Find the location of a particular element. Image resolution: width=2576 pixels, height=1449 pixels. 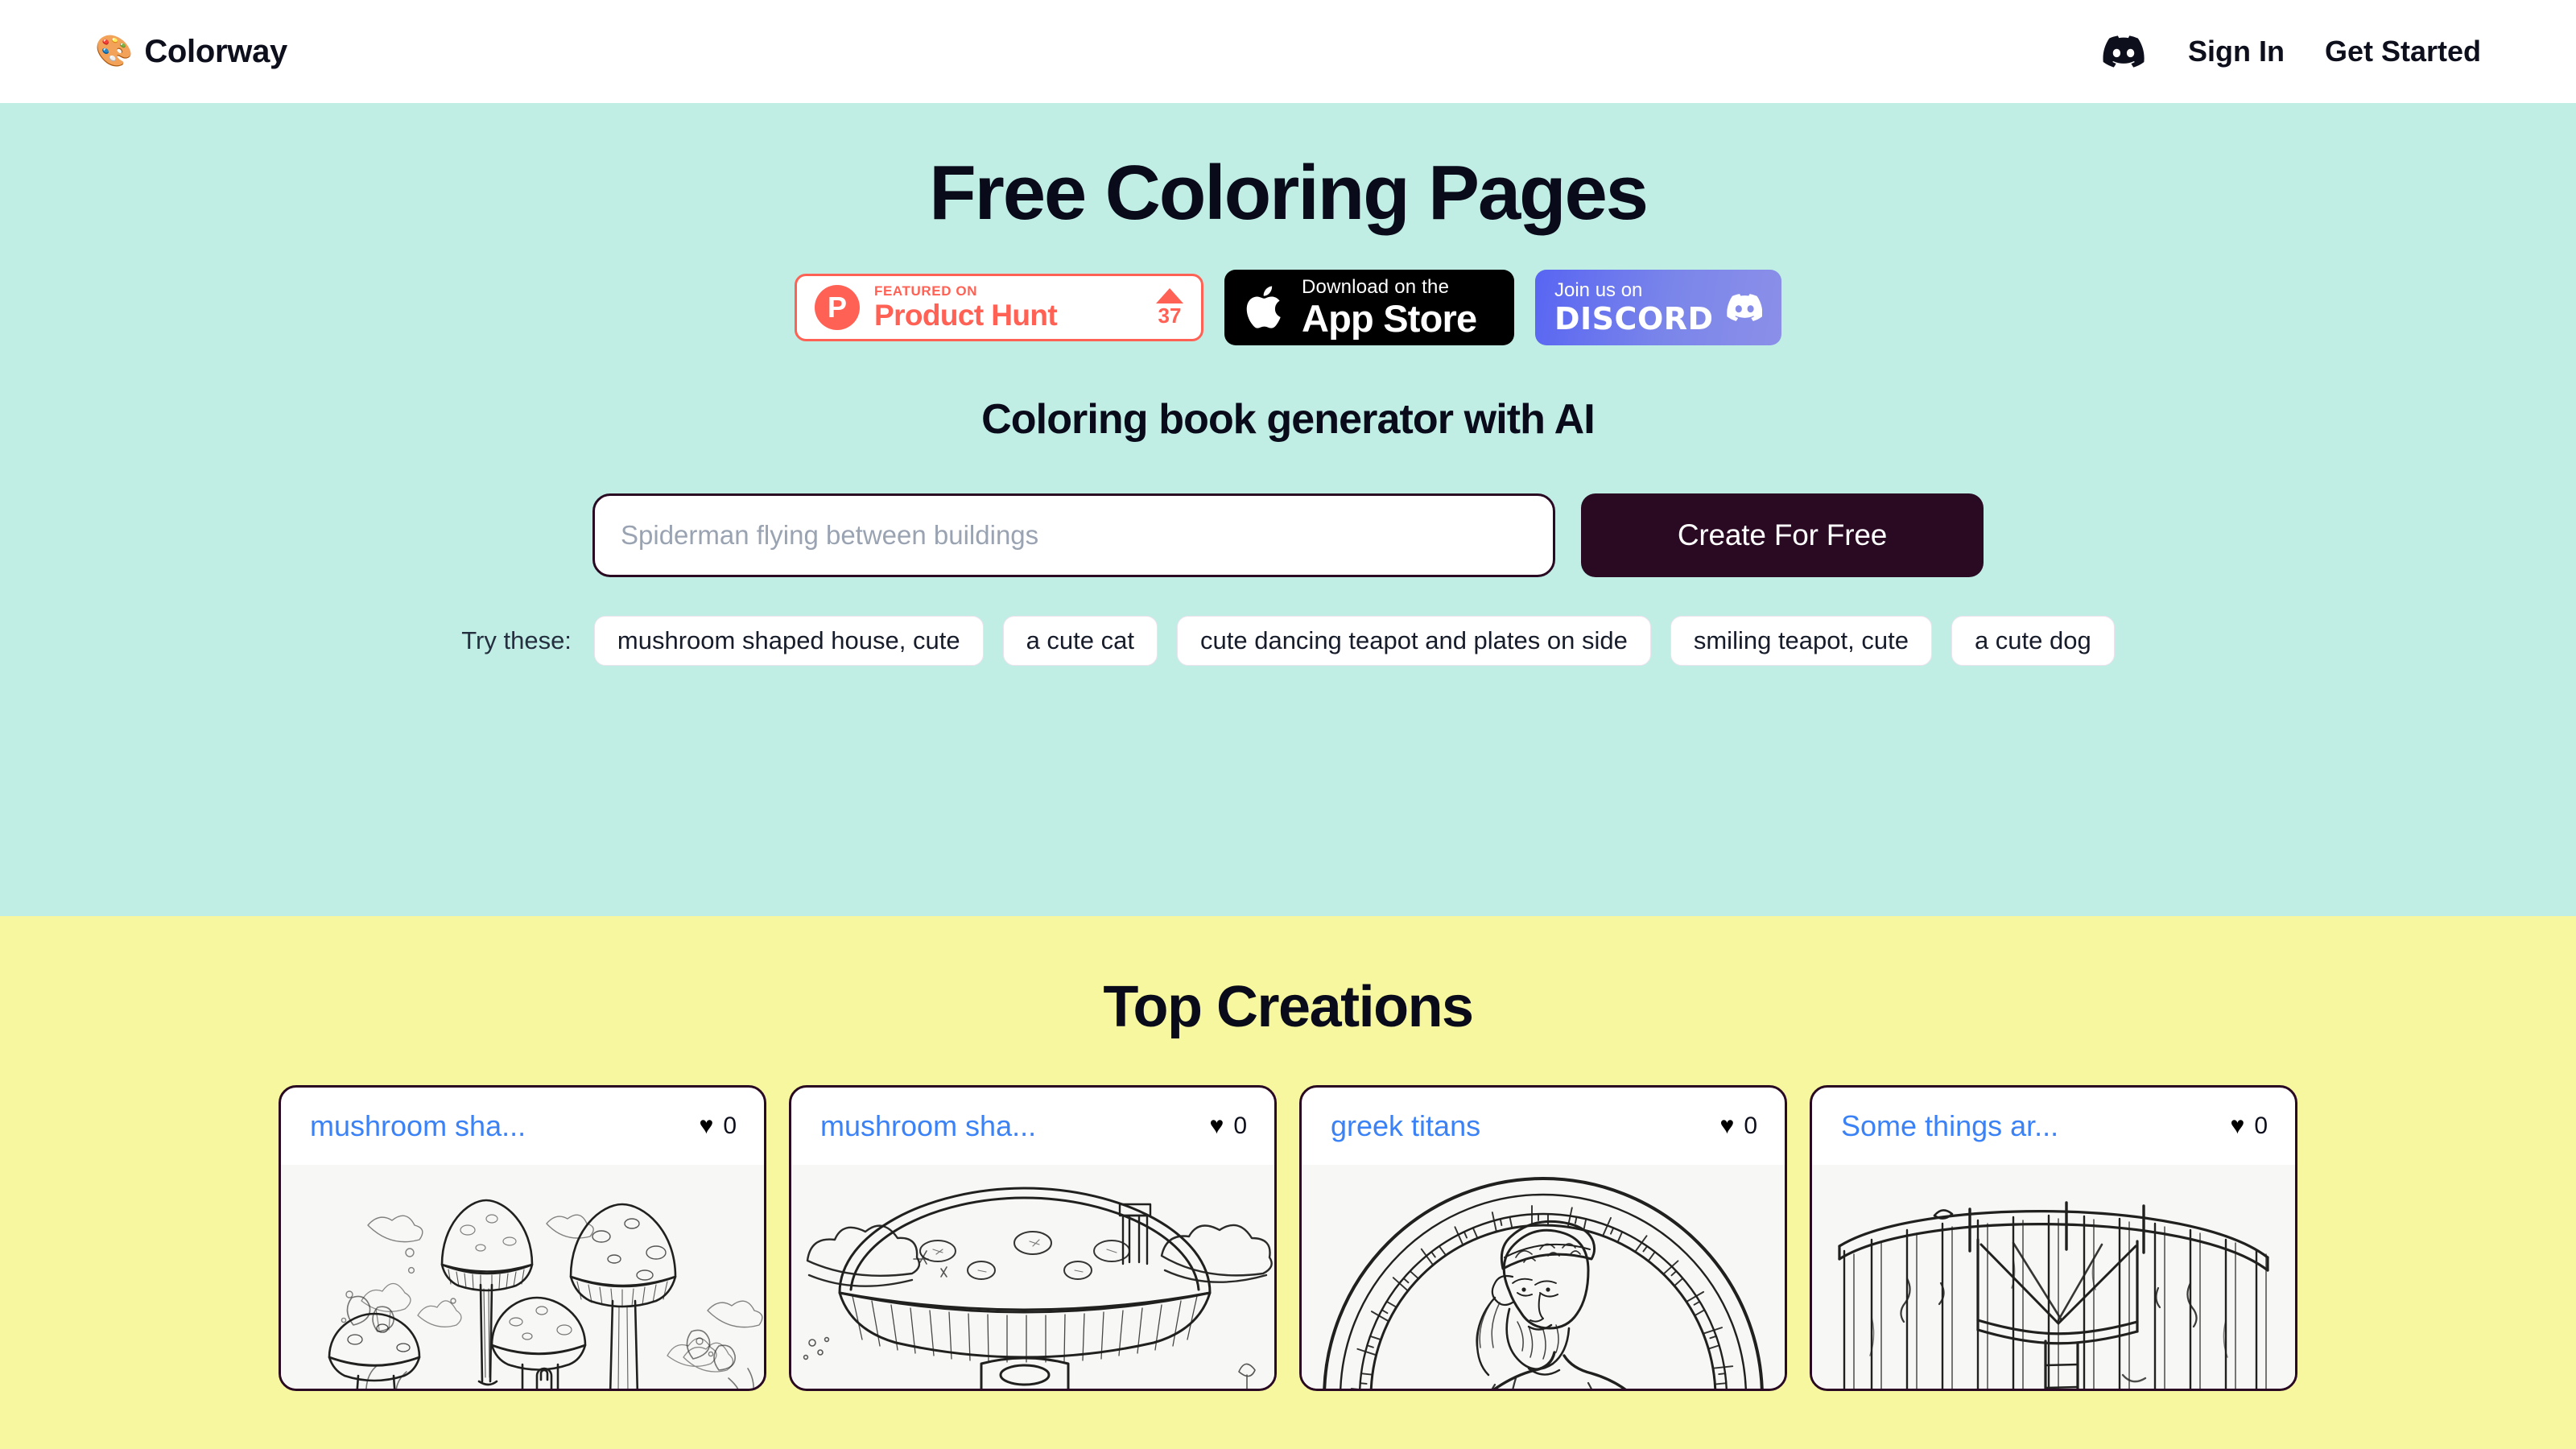

product-hunt-icon: P is located at coordinates (837, 307).